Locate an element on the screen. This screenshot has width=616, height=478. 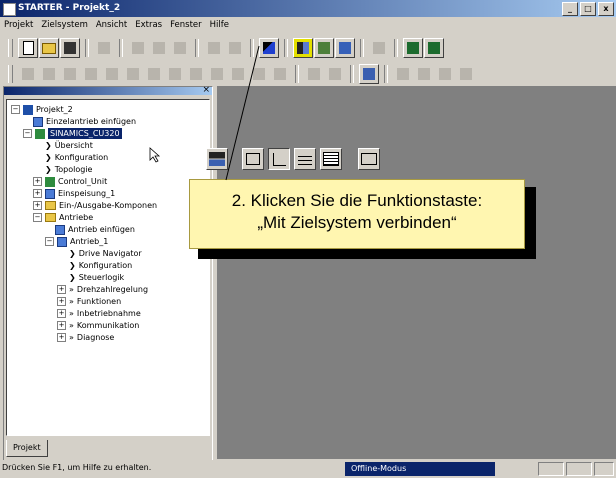
maximize-button: □ is located at coordinates (588, 9).